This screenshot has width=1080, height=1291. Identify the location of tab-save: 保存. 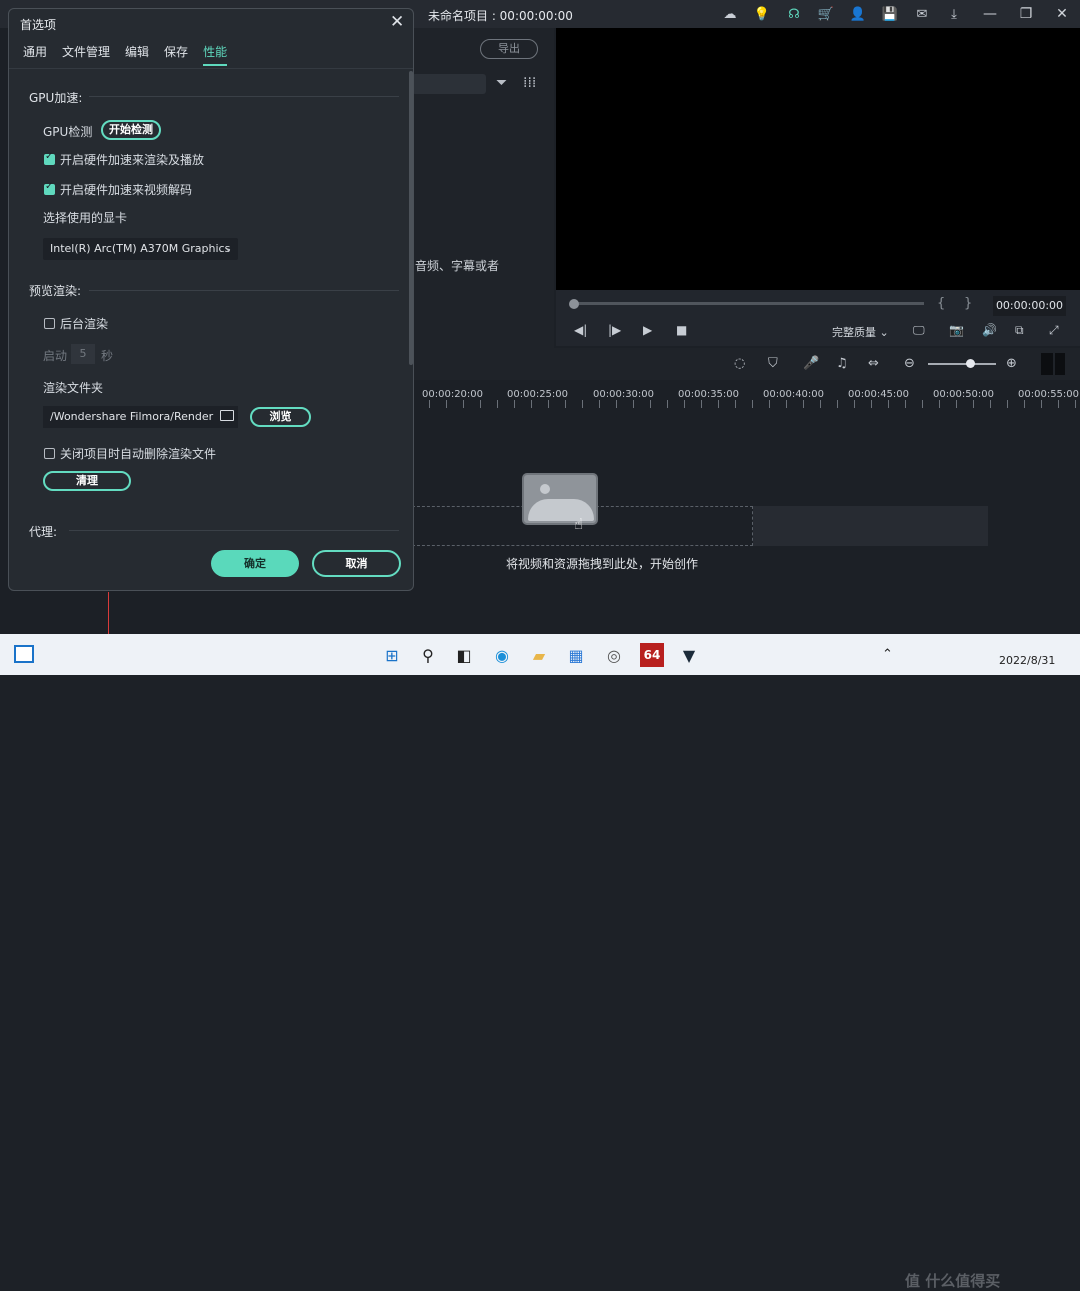
(176, 54).